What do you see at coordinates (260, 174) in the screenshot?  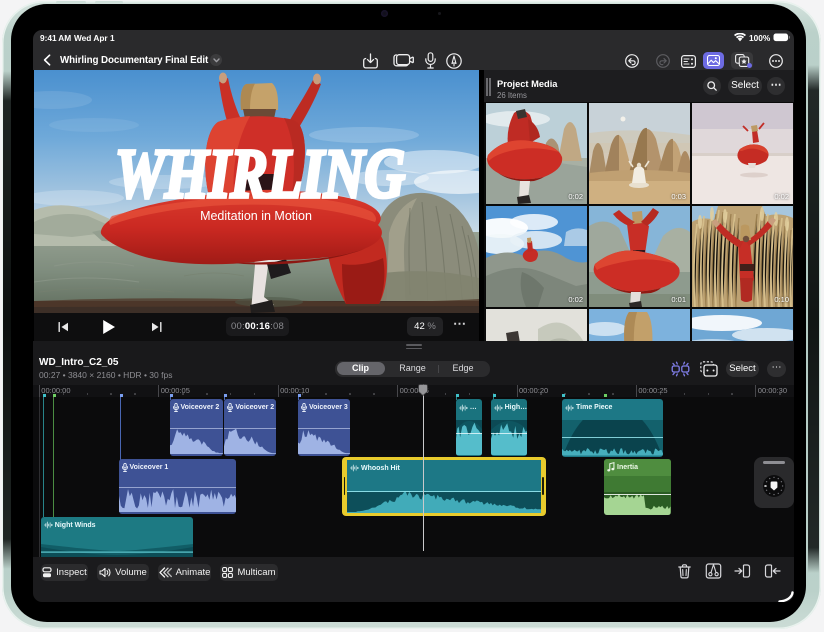 I see `svg-text: WHIRLING` at bounding box center [260, 174].